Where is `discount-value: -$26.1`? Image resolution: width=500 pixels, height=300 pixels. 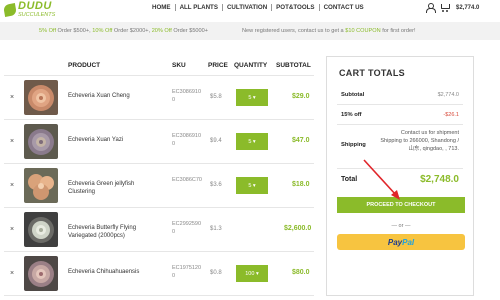 discount-value: -$26.1 is located at coordinates (451, 115).